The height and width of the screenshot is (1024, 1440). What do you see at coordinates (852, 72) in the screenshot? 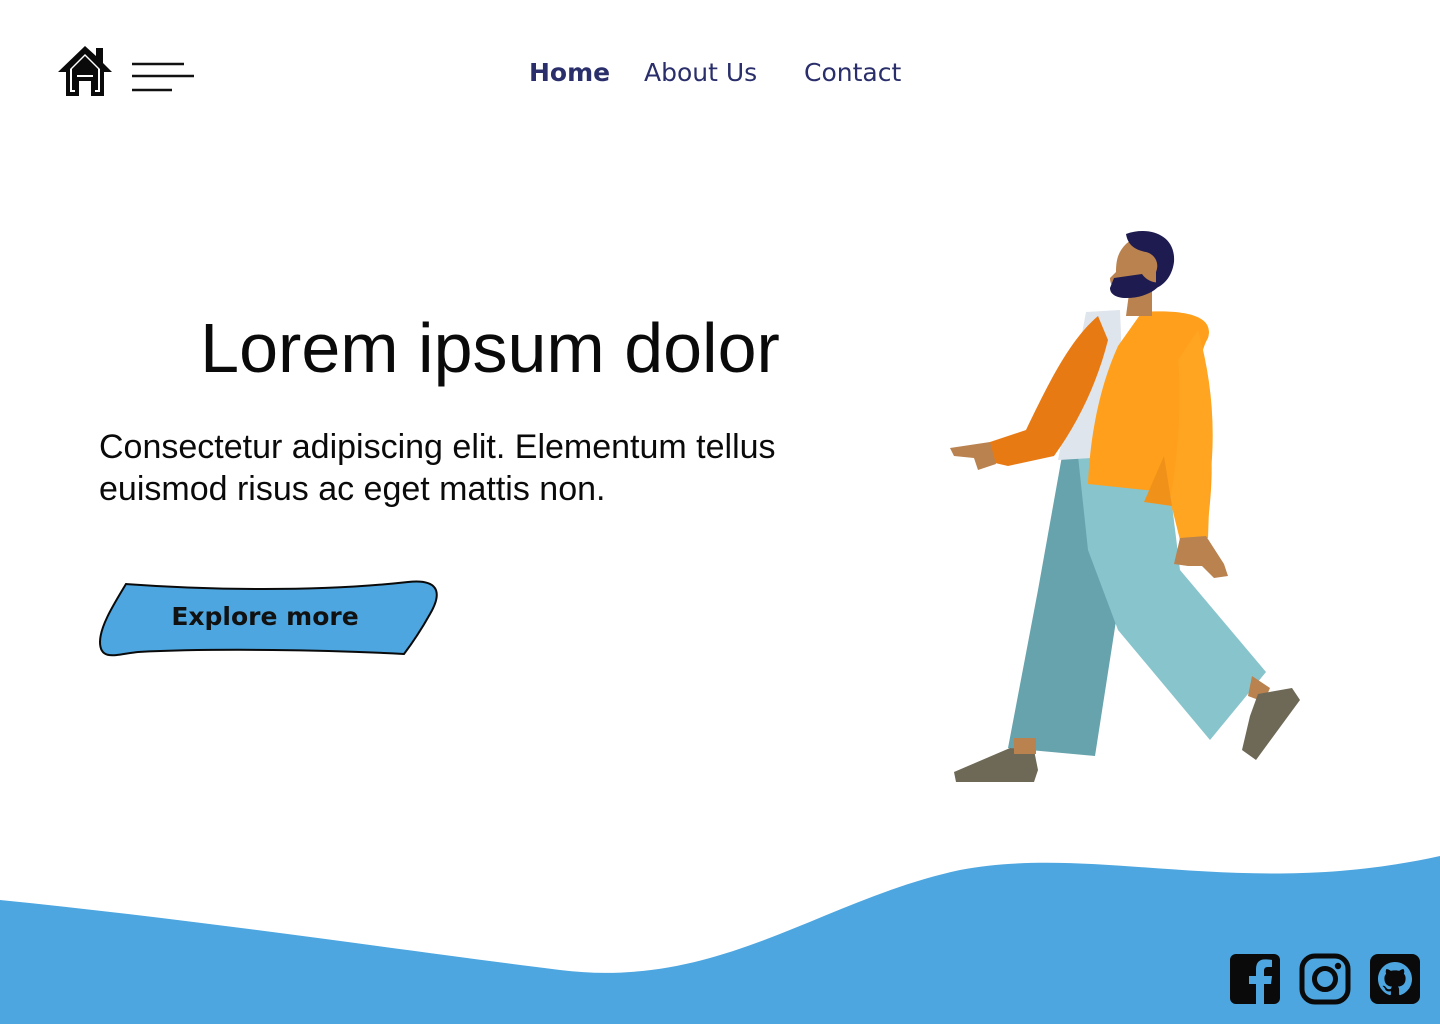
I see `nav-contact-link: Contact` at bounding box center [852, 72].